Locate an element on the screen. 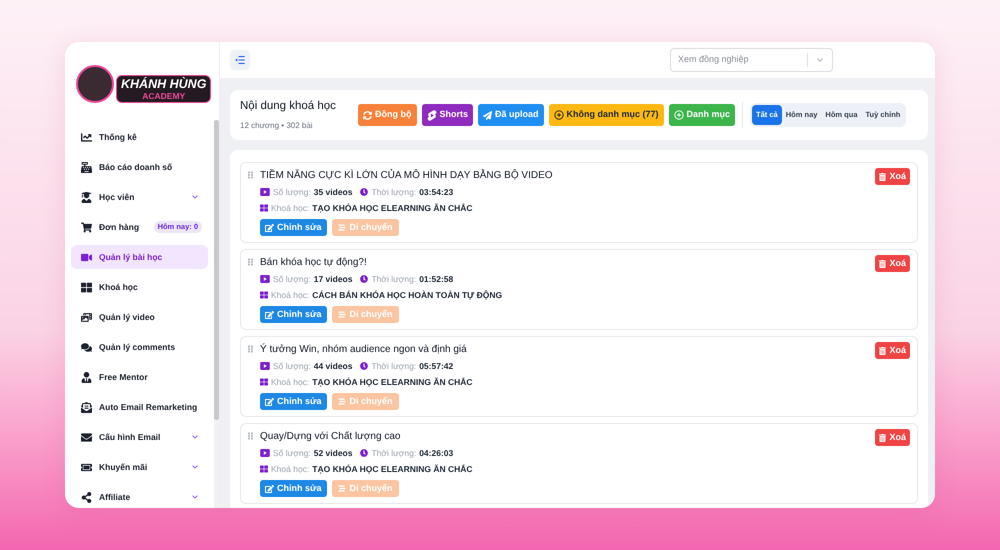 This screenshot has width=1000, height=550. graduate-icon is located at coordinates (86, 197).